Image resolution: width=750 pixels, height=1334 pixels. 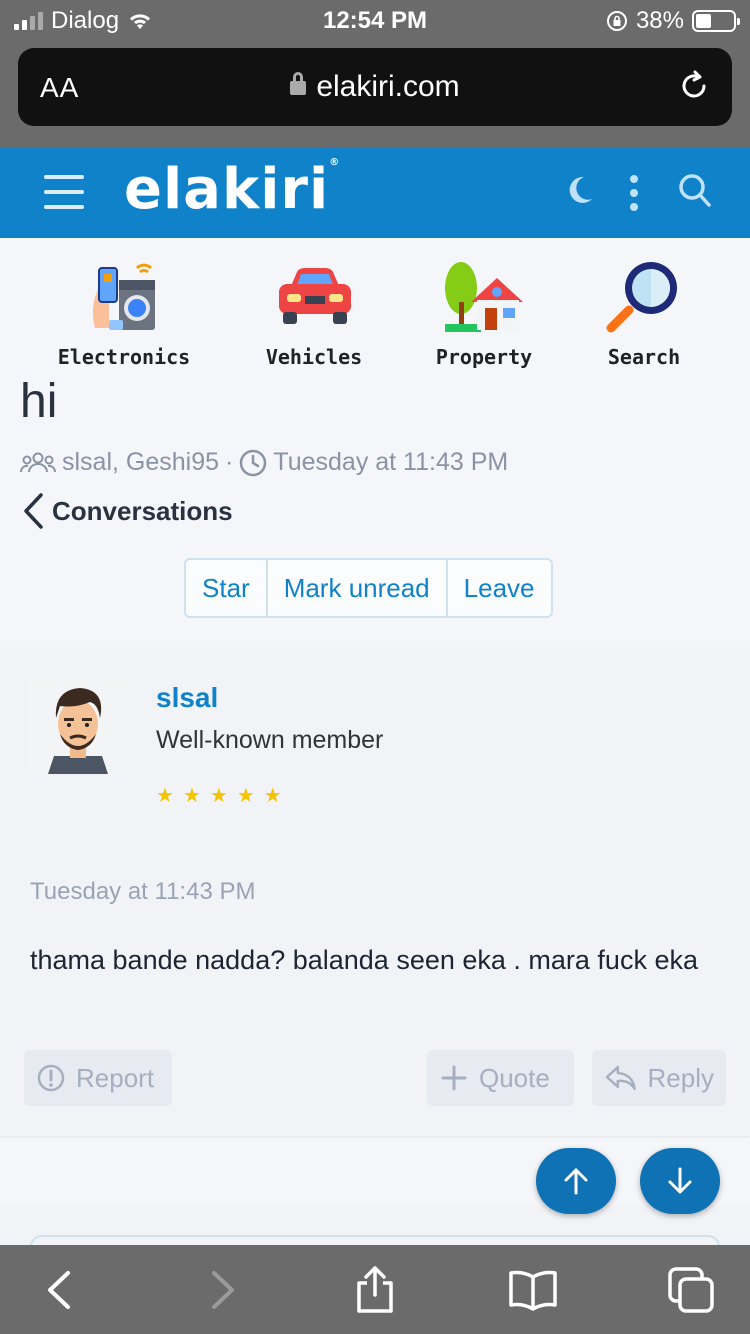 What do you see at coordinates (620, 1078) in the screenshot?
I see `reply-icon` at bounding box center [620, 1078].